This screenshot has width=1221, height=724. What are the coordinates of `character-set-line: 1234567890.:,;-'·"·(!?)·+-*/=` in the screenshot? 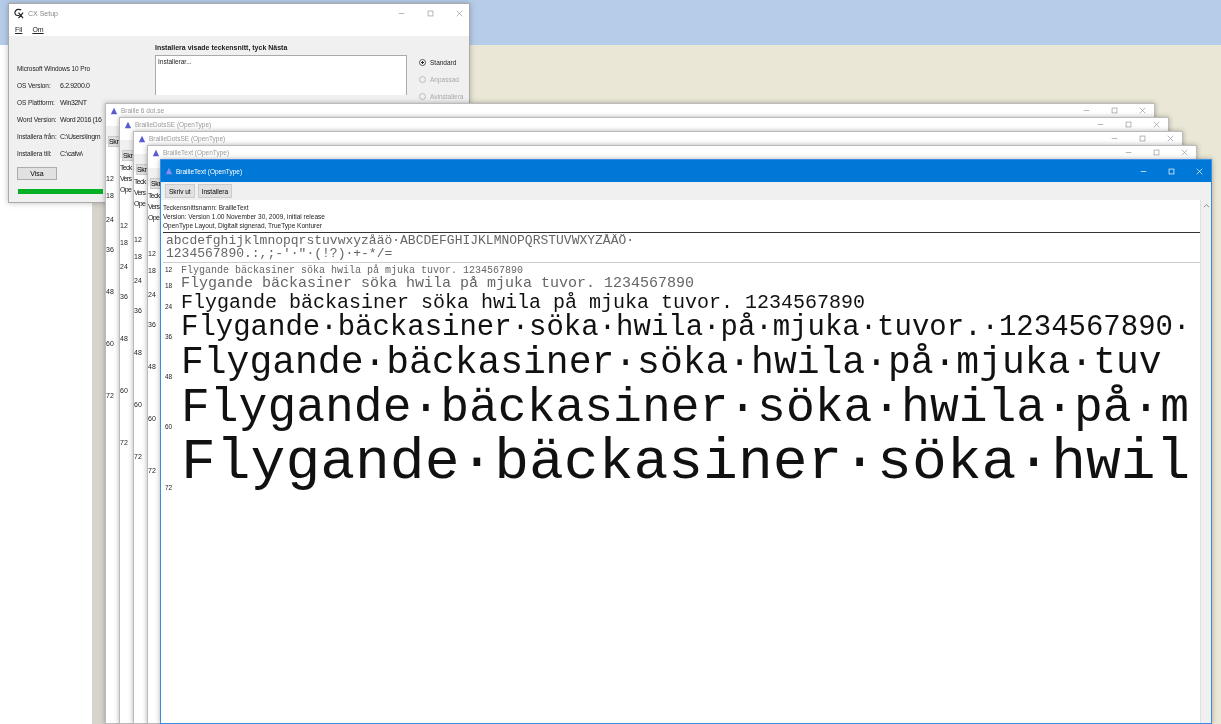 It's located at (279, 253).